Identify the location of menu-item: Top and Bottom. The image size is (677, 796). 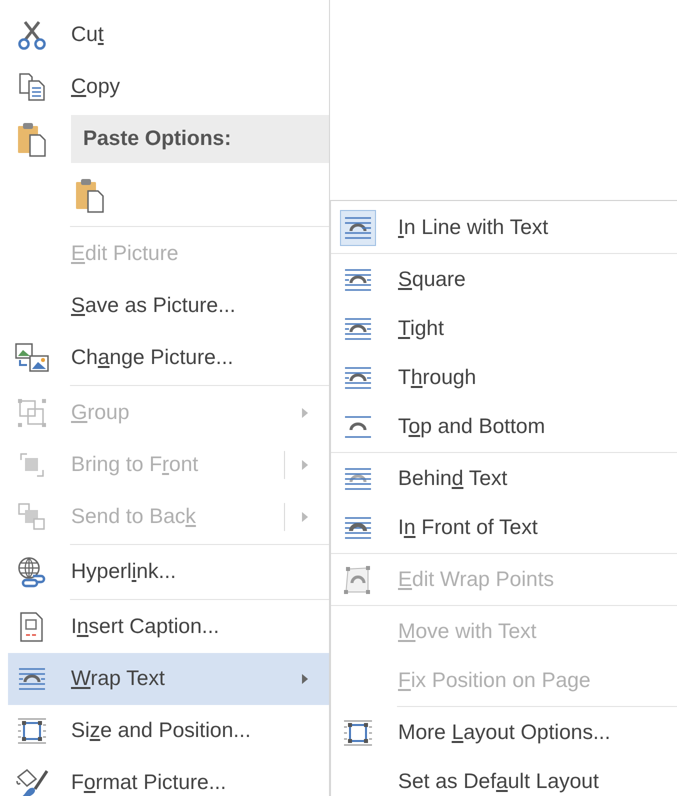
(504, 426).